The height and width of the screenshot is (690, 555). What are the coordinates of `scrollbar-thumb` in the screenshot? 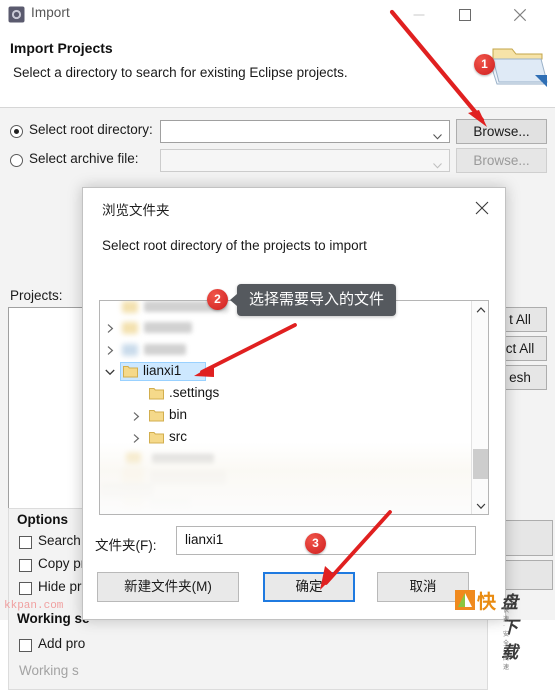 It's located at (480, 464).